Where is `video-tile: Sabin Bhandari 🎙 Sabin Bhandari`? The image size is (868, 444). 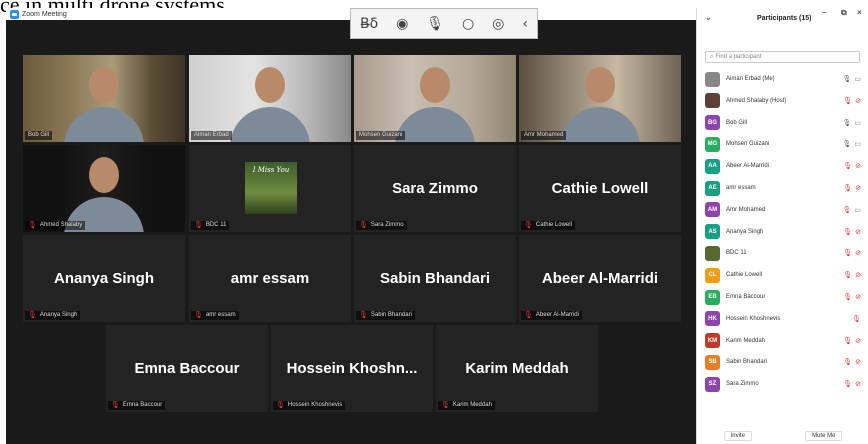 video-tile: Sabin Bhandari 🎙 Sabin Bhandari is located at coordinates (435, 278).